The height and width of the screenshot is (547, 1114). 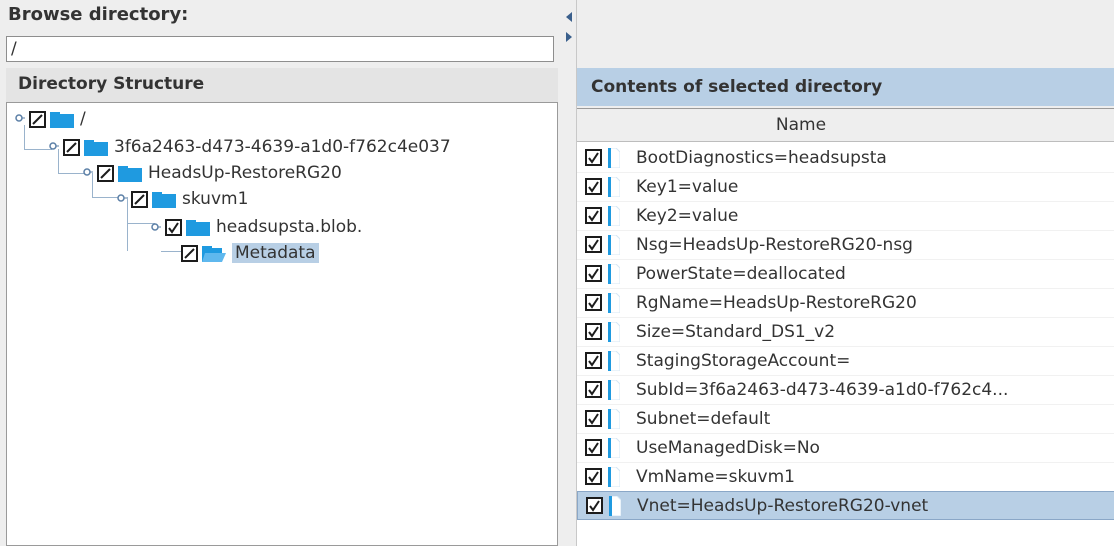 I want to click on tree-node-label: /, so click(x=83, y=119).